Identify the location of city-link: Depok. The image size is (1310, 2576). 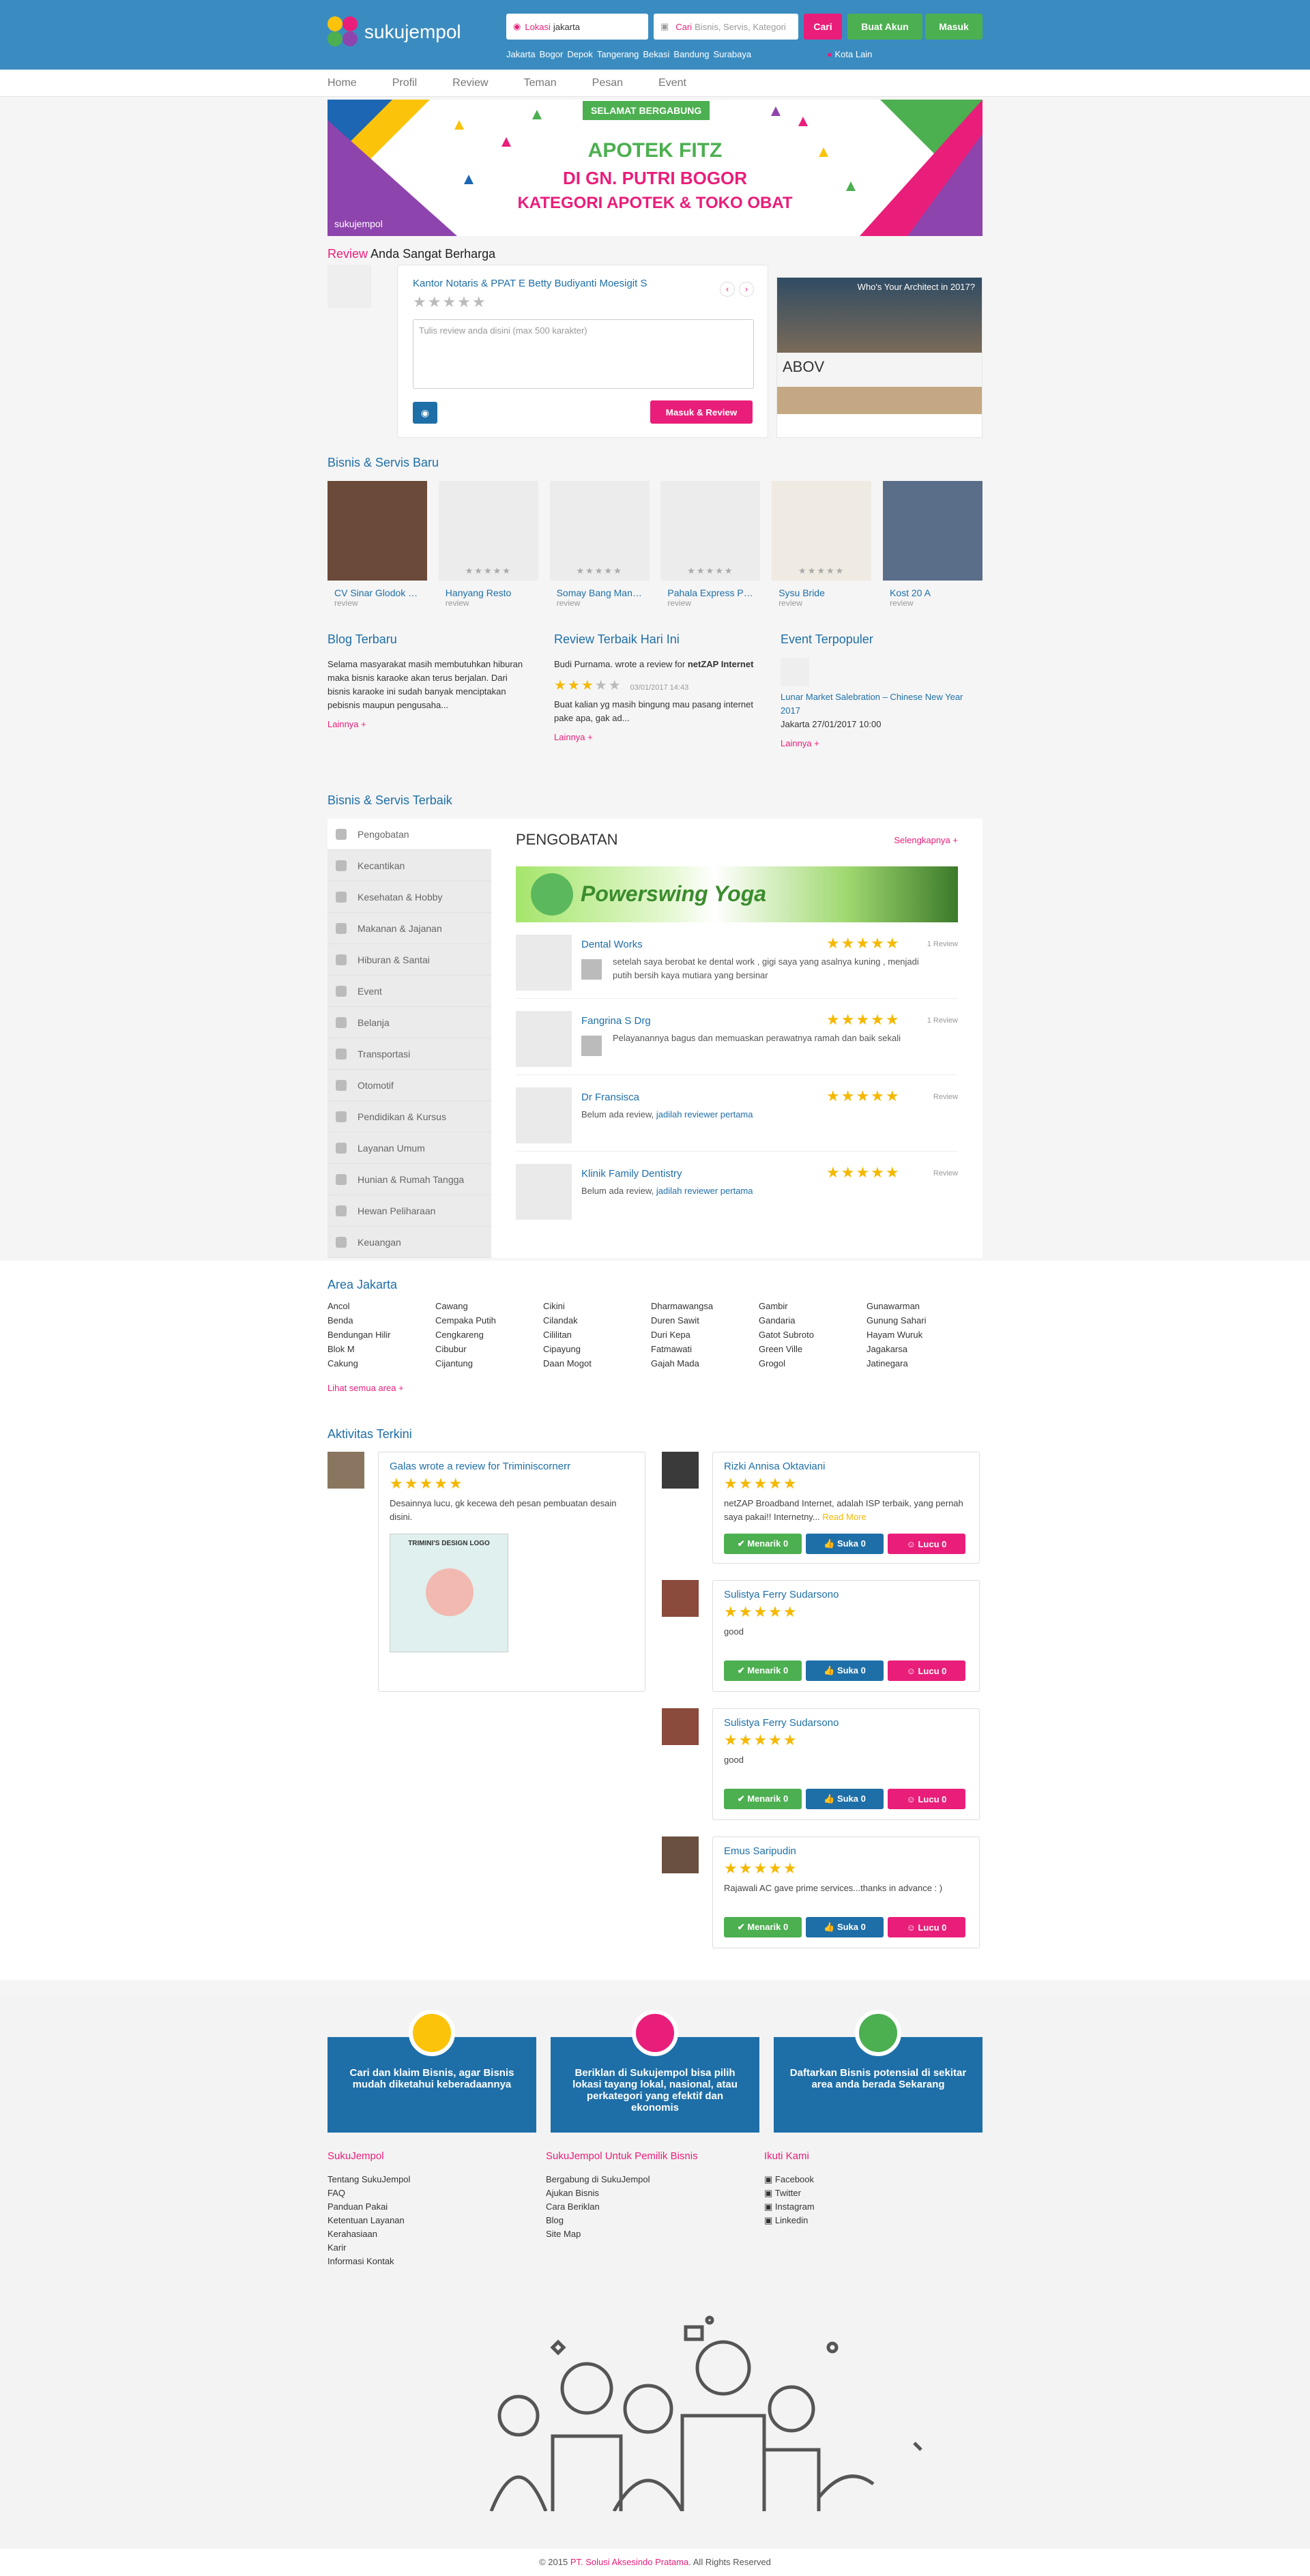
(580, 54).